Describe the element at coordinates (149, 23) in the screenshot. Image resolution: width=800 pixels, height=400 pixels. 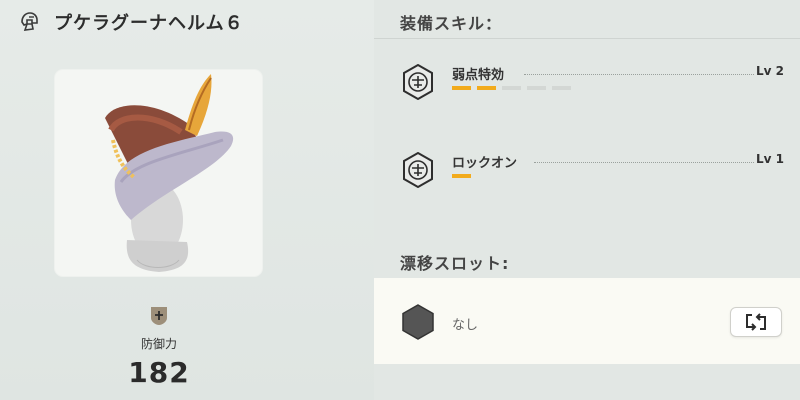
I see `armor-name: プケラグーナヘルム６` at that location.